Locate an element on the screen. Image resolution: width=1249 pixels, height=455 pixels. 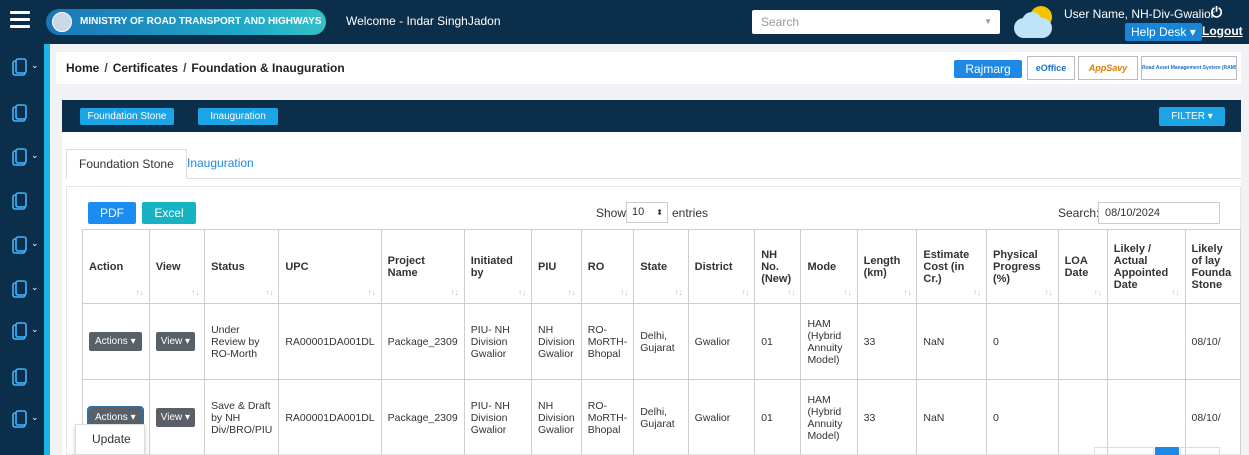
eoffice-logo: eOffice is located at coordinates (1051, 68).